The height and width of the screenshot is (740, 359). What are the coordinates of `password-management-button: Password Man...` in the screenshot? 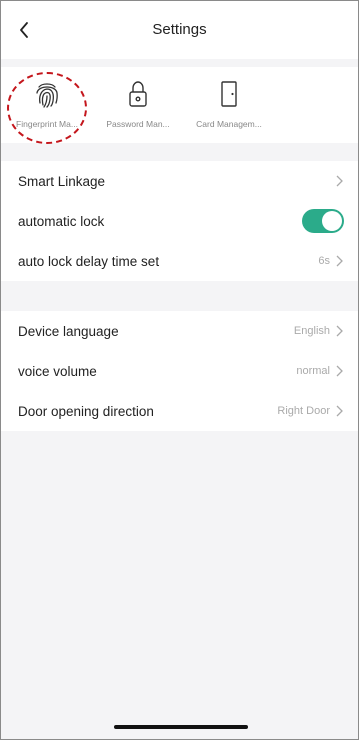 It's located at (138, 105).